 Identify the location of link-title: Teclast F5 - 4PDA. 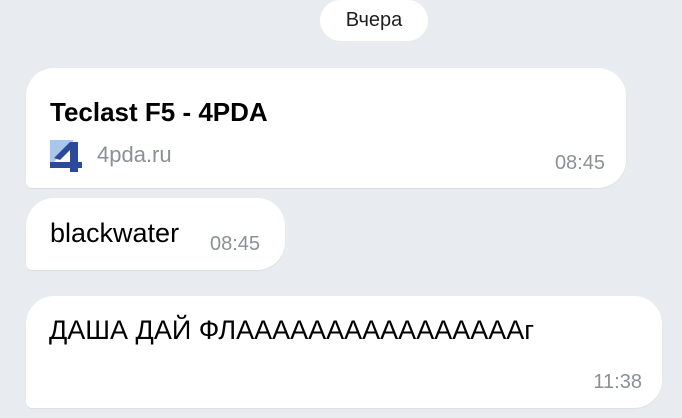
(159, 112).